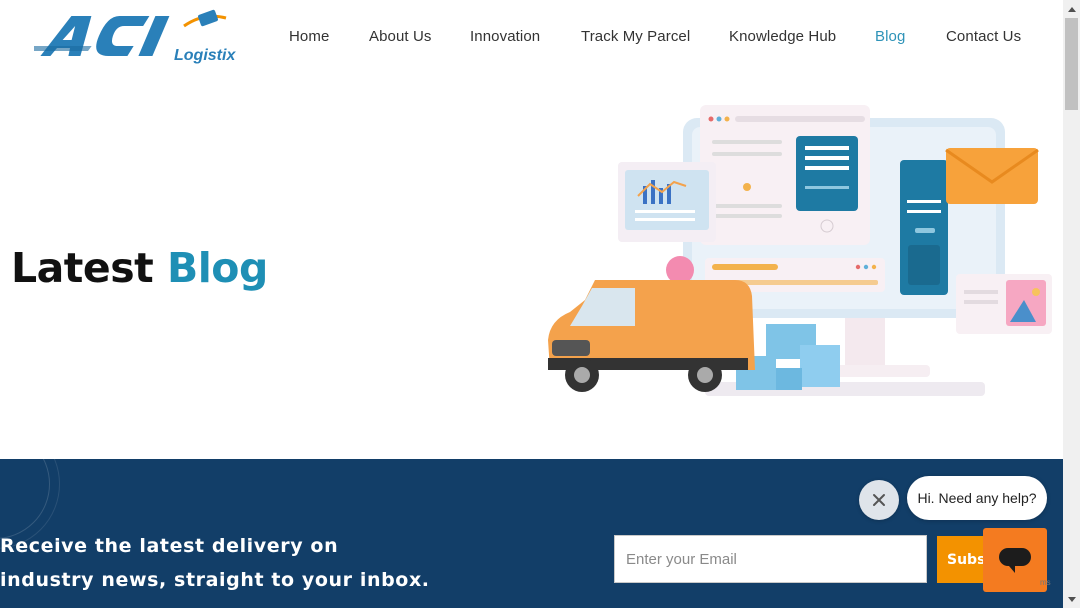 Image resolution: width=1080 pixels, height=608 pixels. Describe the element at coordinates (770, 559) in the screenshot. I see `newsletter-email-input` at that location.